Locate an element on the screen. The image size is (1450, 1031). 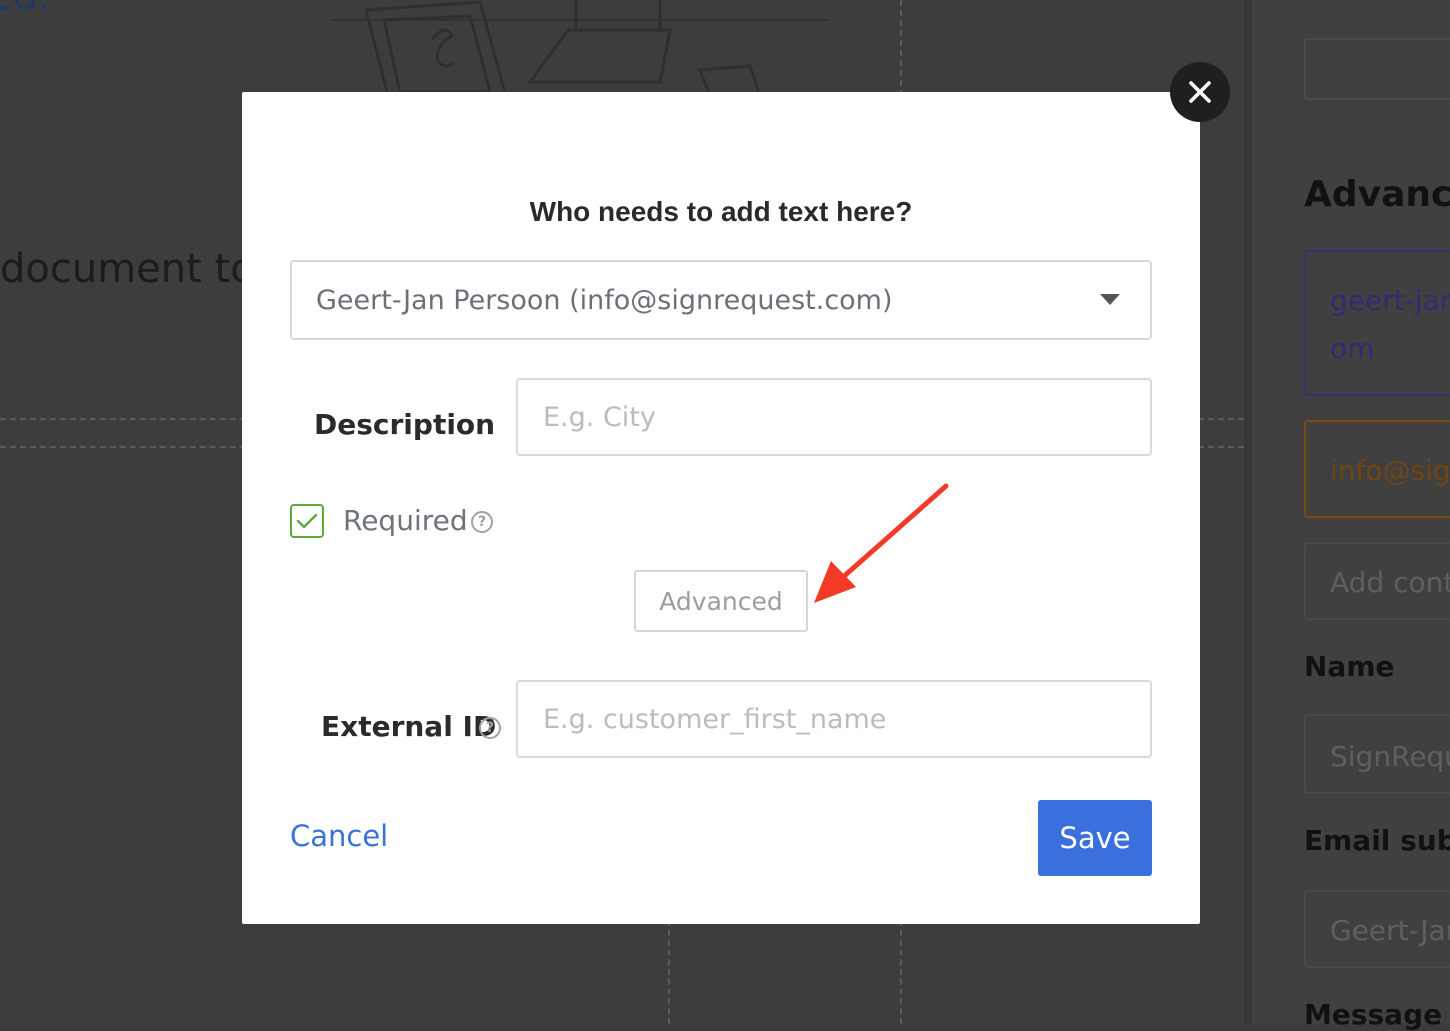
signer-select: Geert-Jan Persoon (info@signrequest.com) is located at coordinates (721, 300).